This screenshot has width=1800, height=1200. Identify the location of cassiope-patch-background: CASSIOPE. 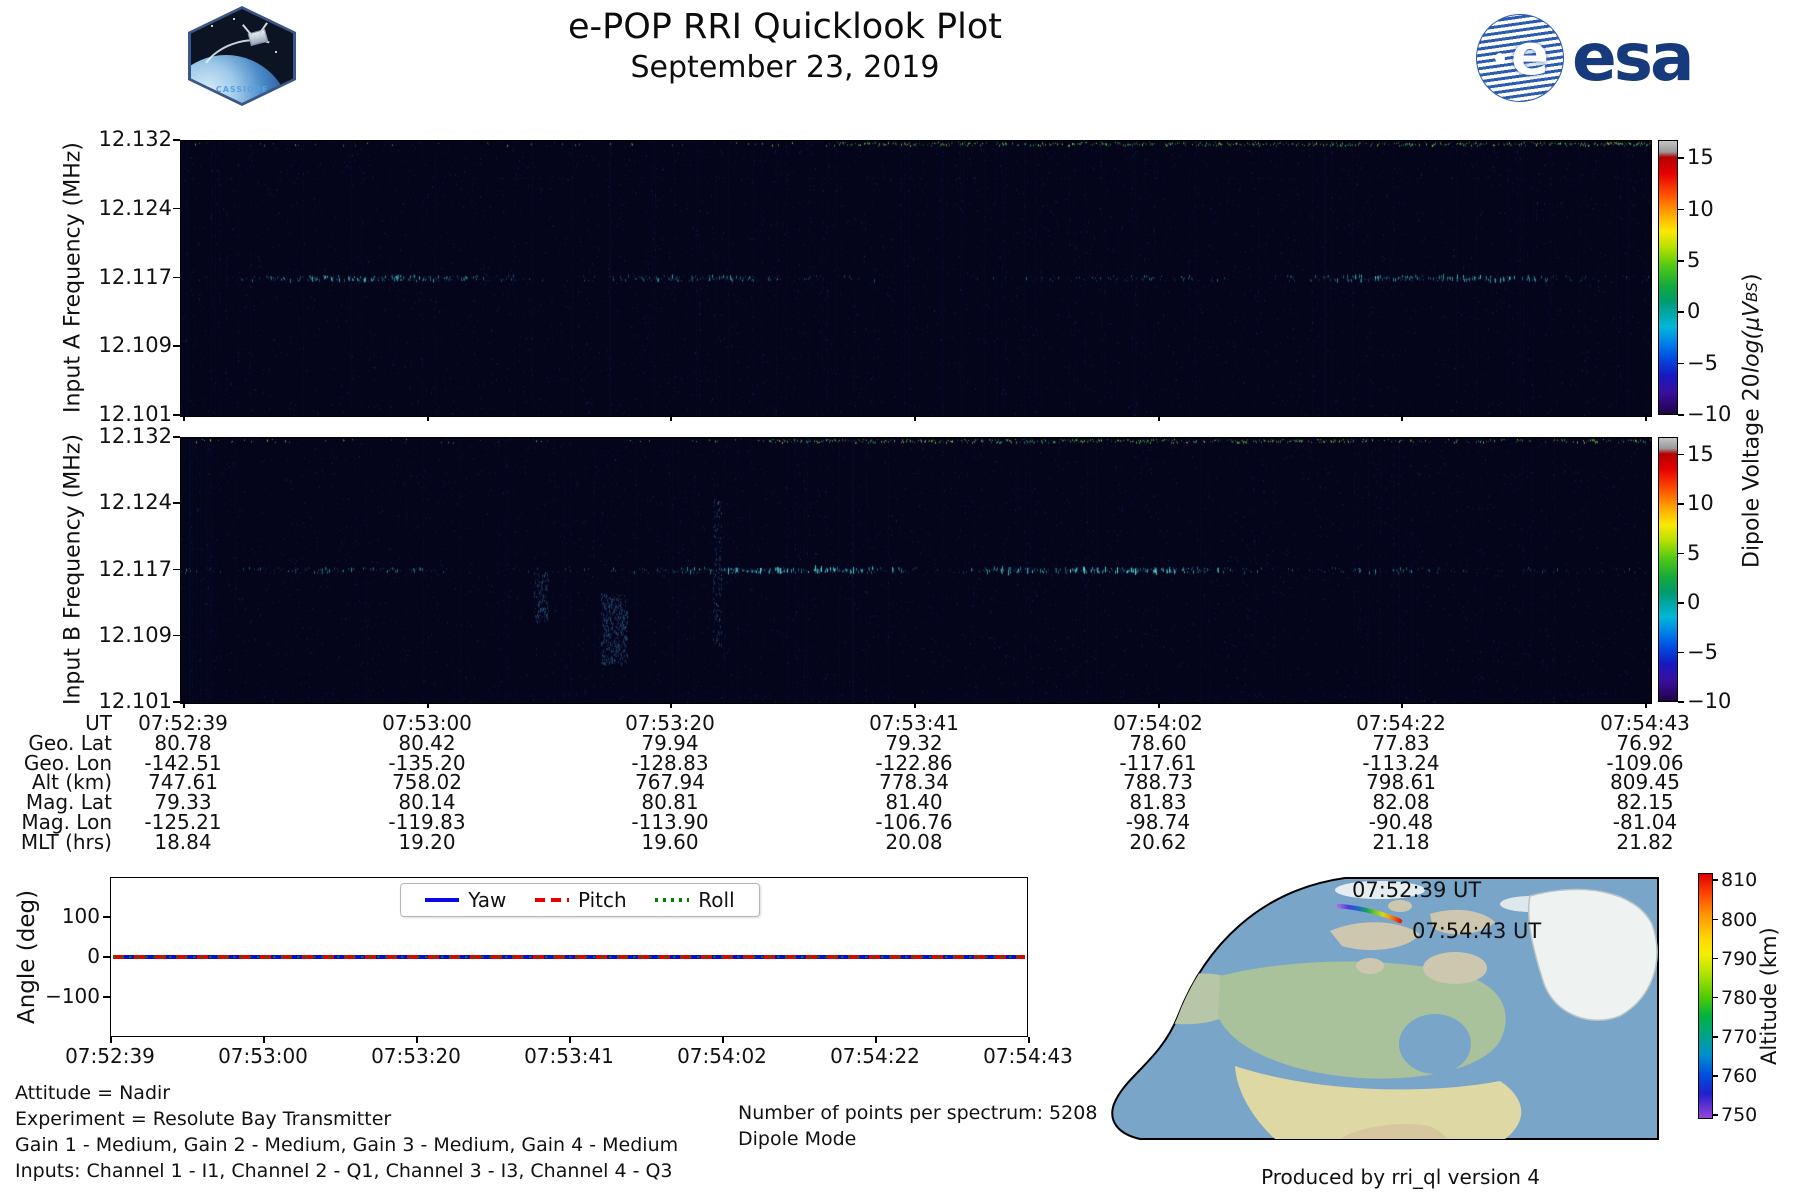
(242, 56).